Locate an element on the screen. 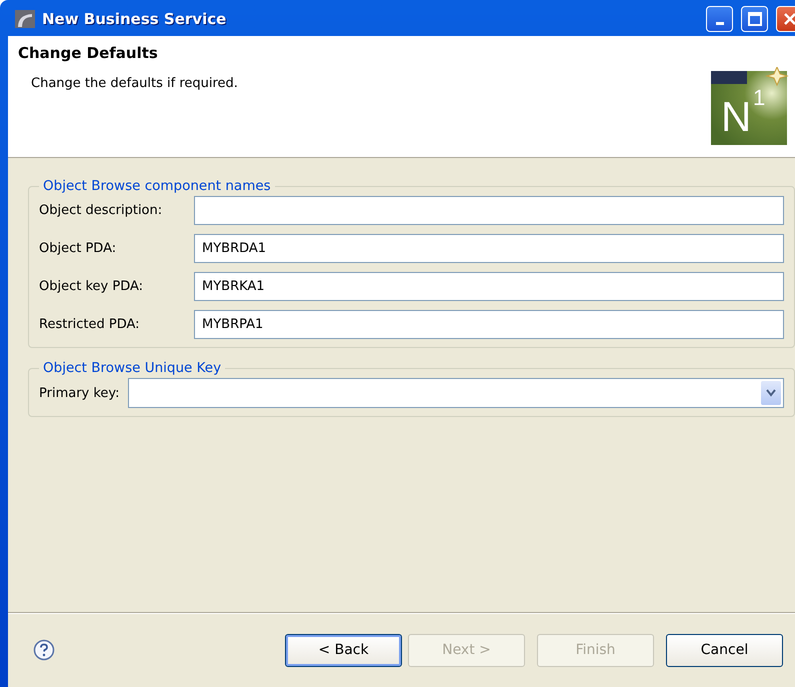 This screenshot has height=687, width=795. text-field: MYBRDA1 is located at coordinates (489, 248).